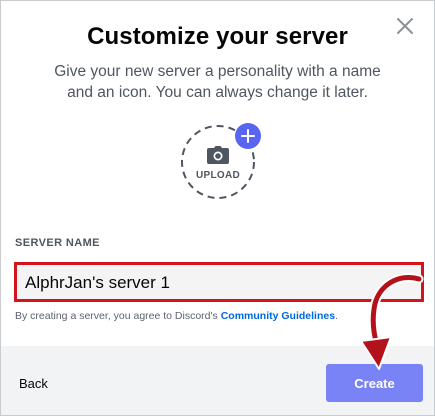 This screenshot has width=435, height=416. Describe the element at coordinates (278, 316) in the screenshot. I see `community-guidelines-link: Community Guidelines` at that location.